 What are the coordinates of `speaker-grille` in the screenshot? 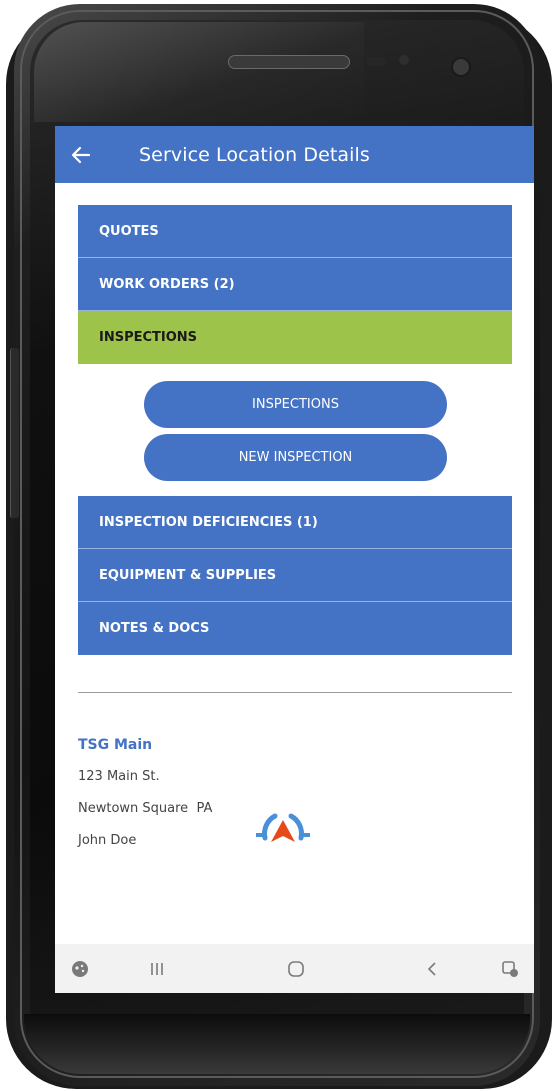 It's located at (289, 62).